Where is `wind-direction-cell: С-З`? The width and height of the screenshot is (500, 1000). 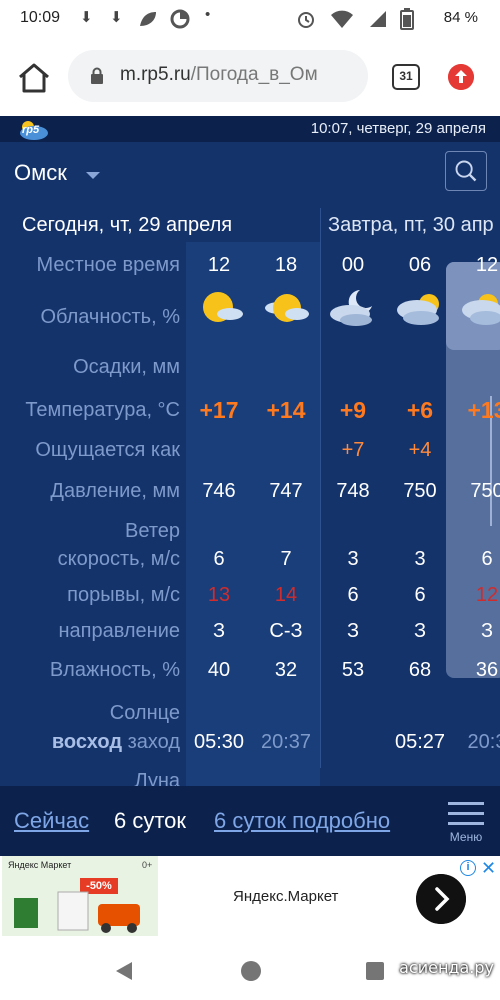
wind-direction-cell: С-З is located at coordinates (286, 631).